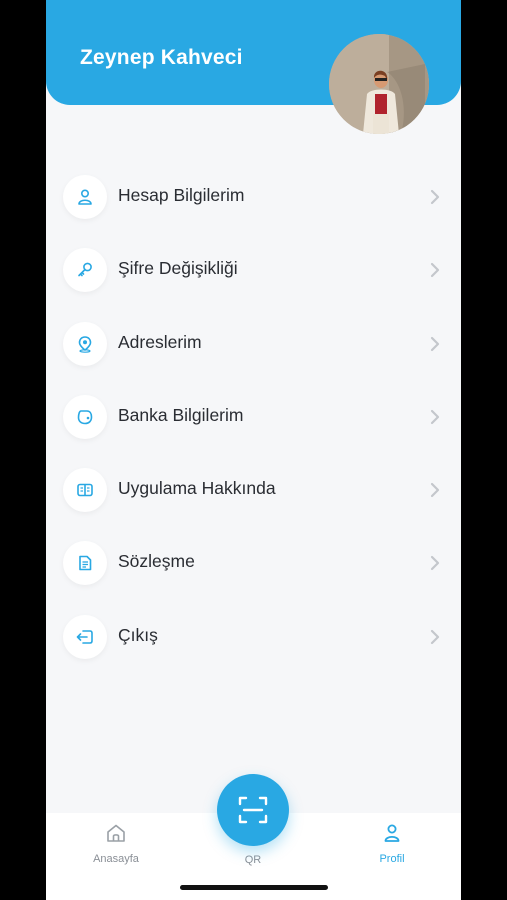  Describe the element at coordinates (85, 490) in the screenshot. I see `book-icon` at that location.